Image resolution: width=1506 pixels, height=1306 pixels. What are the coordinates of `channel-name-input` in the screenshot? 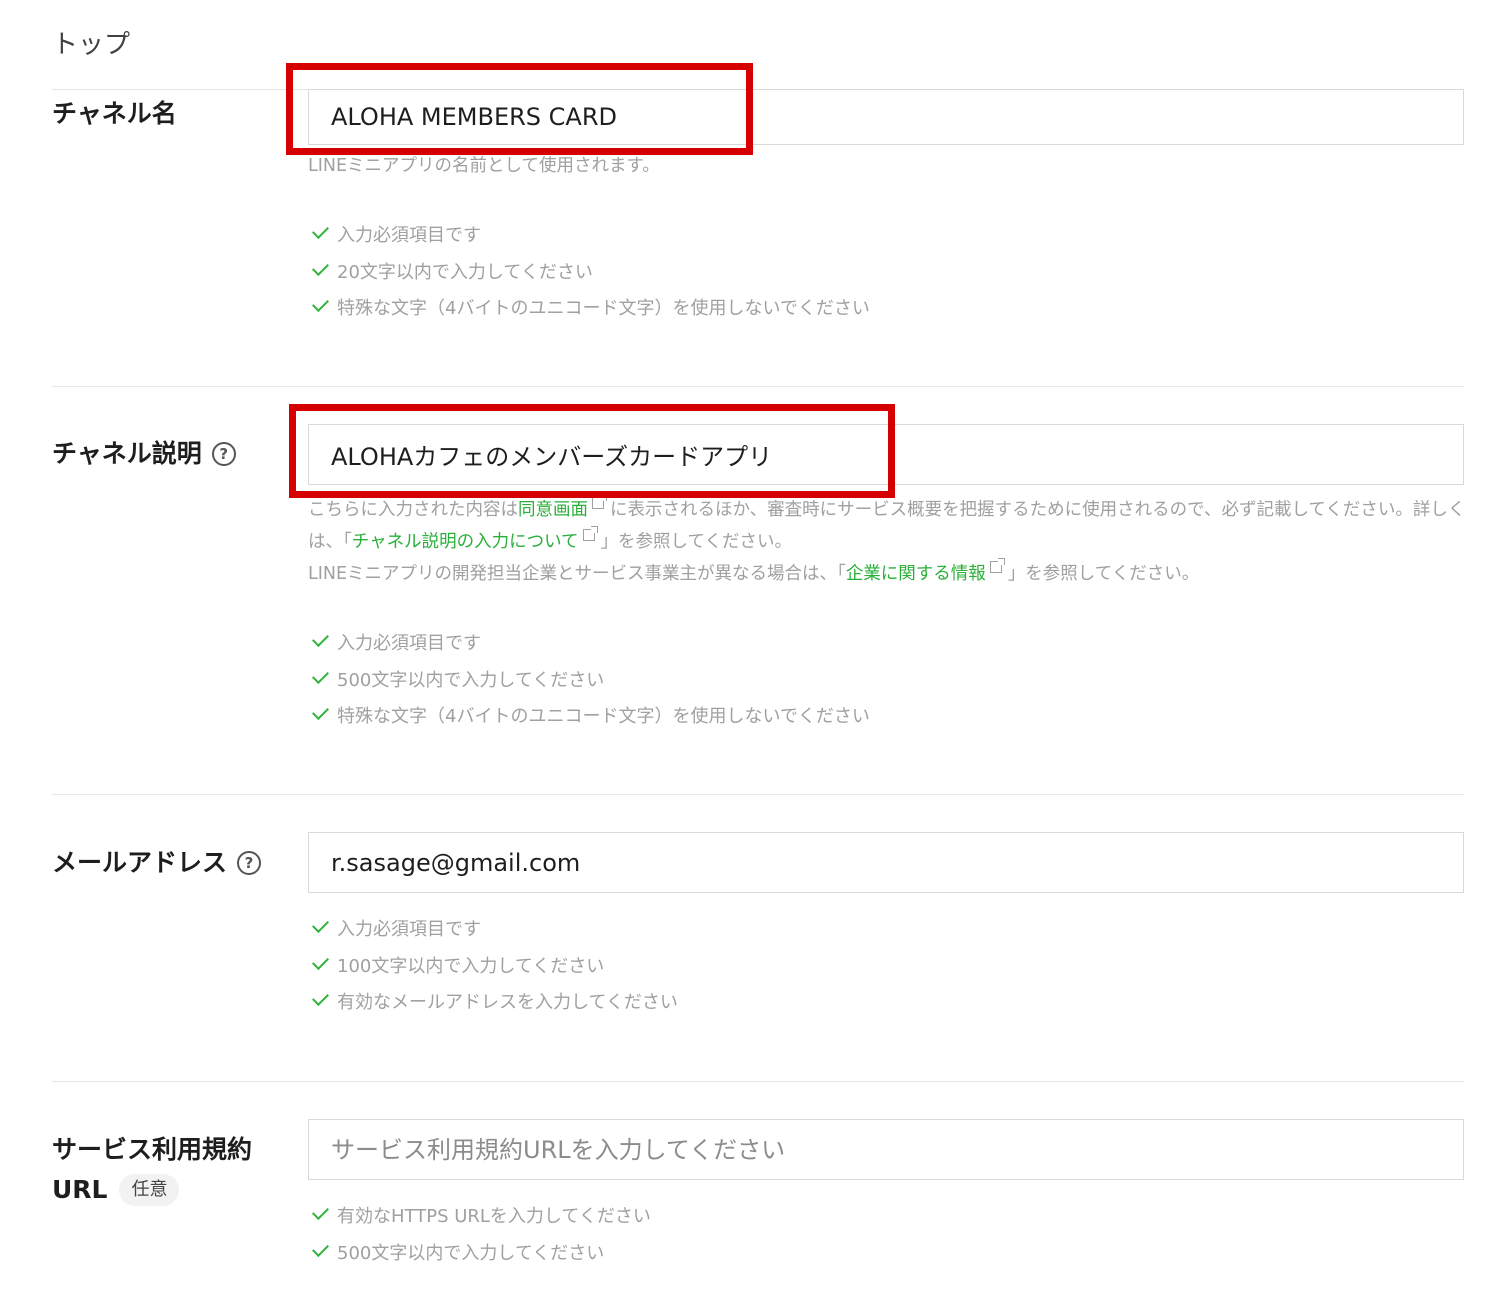 It's located at (886, 117).